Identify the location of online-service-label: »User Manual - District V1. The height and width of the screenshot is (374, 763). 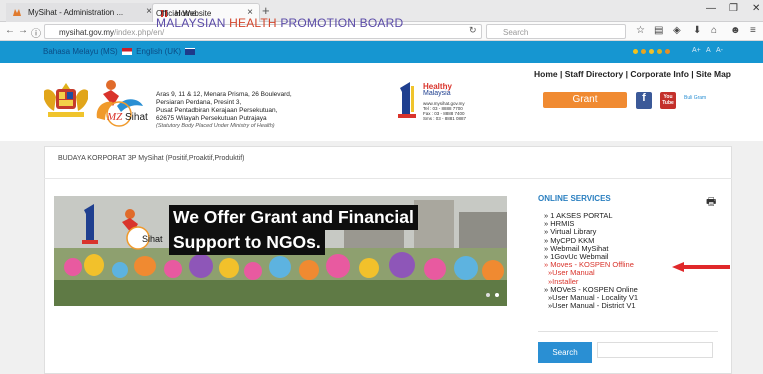
(592, 306).